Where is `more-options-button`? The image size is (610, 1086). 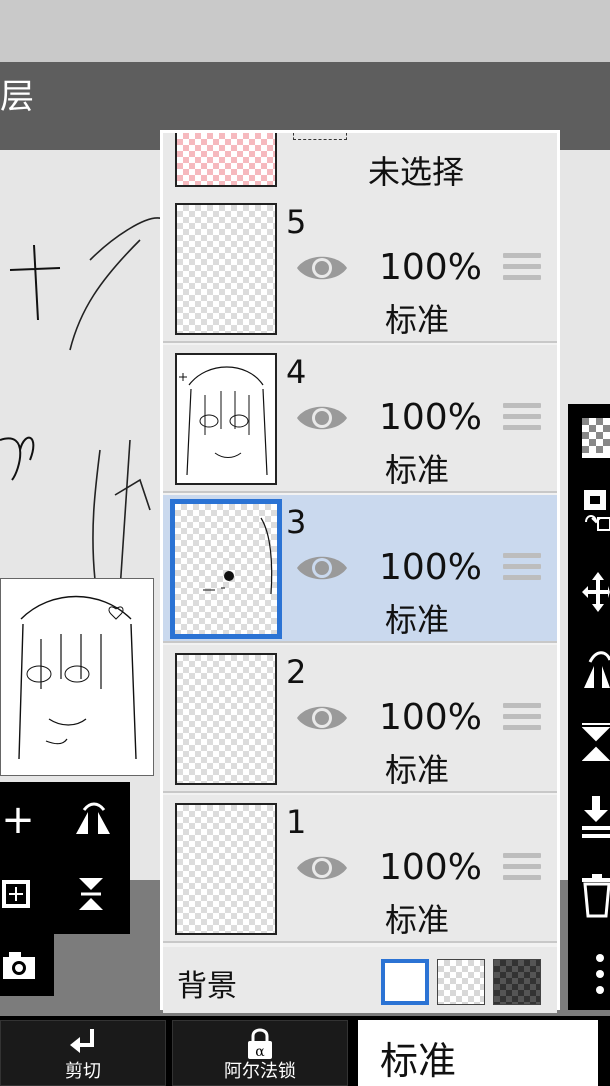
more-options-button is located at coordinates (600, 975).